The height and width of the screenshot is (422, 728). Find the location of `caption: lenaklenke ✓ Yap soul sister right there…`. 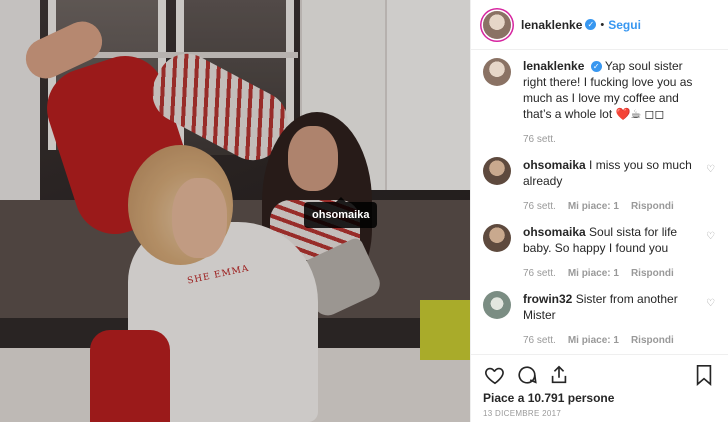

caption: lenaklenke ✓ Yap soul sister right there… is located at coordinates (599, 101).